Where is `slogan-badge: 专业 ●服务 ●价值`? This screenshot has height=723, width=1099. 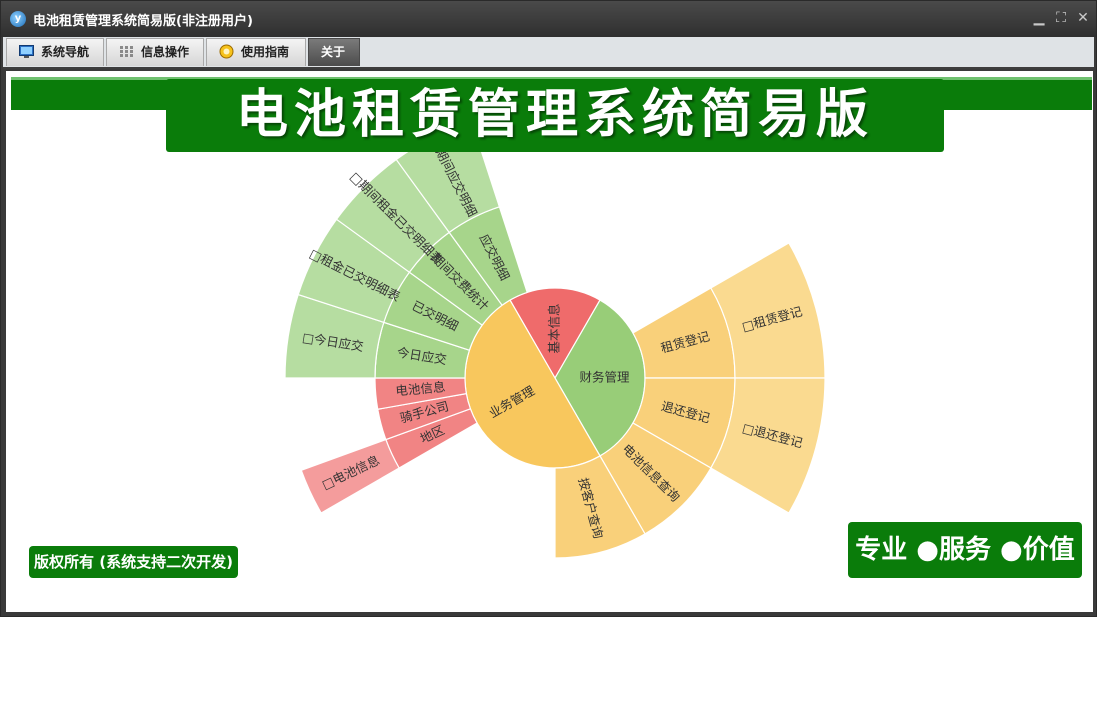 slogan-badge: 专业 ●服务 ●价值 is located at coordinates (965, 550).